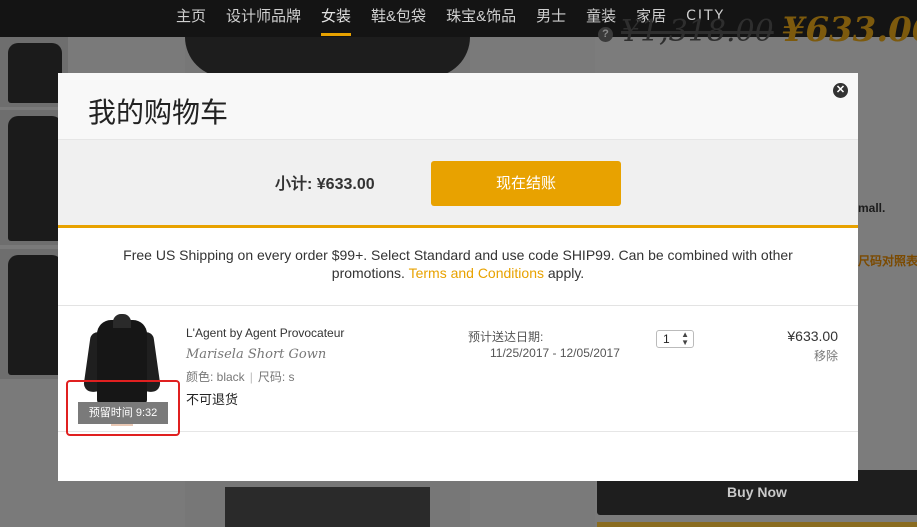 This screenshot has height=527, width=917. Describe the element at coordinates (458, 106) in the screenshot. I see `modal-header: 我的购物车 ✕` at that location.